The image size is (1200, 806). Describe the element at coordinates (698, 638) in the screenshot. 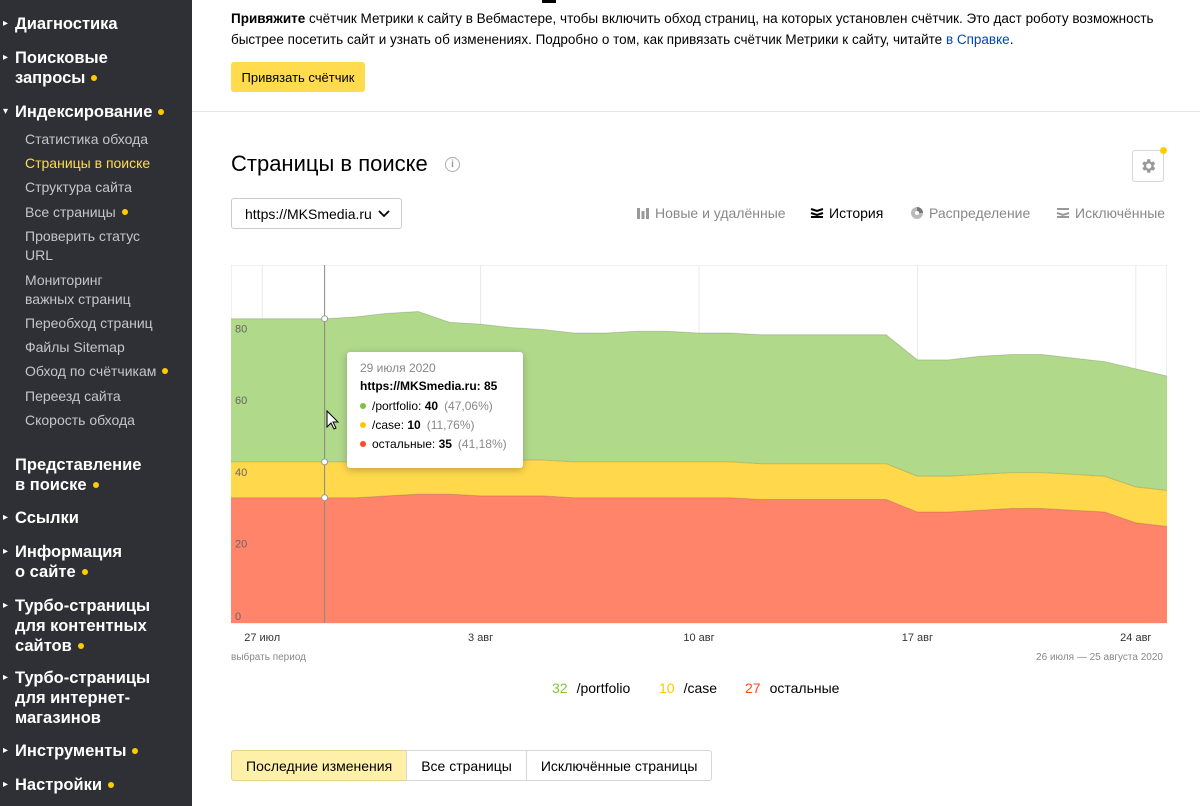

I see `x-tick-label: 10 авг` at that location.